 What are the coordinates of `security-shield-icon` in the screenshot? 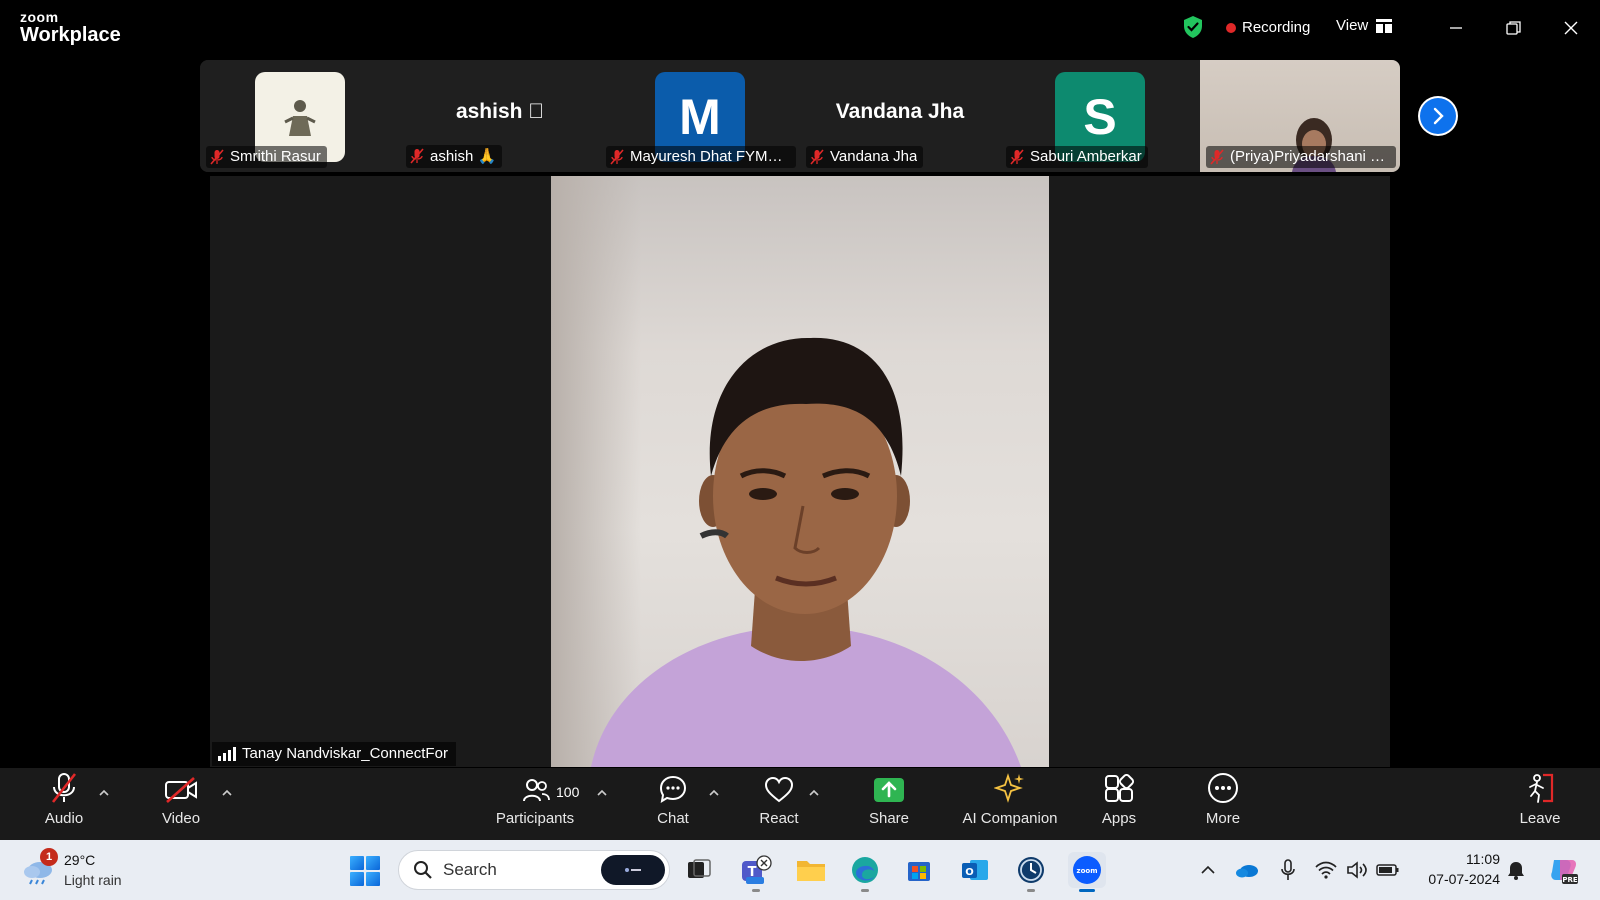 It's located at (1193, 27).